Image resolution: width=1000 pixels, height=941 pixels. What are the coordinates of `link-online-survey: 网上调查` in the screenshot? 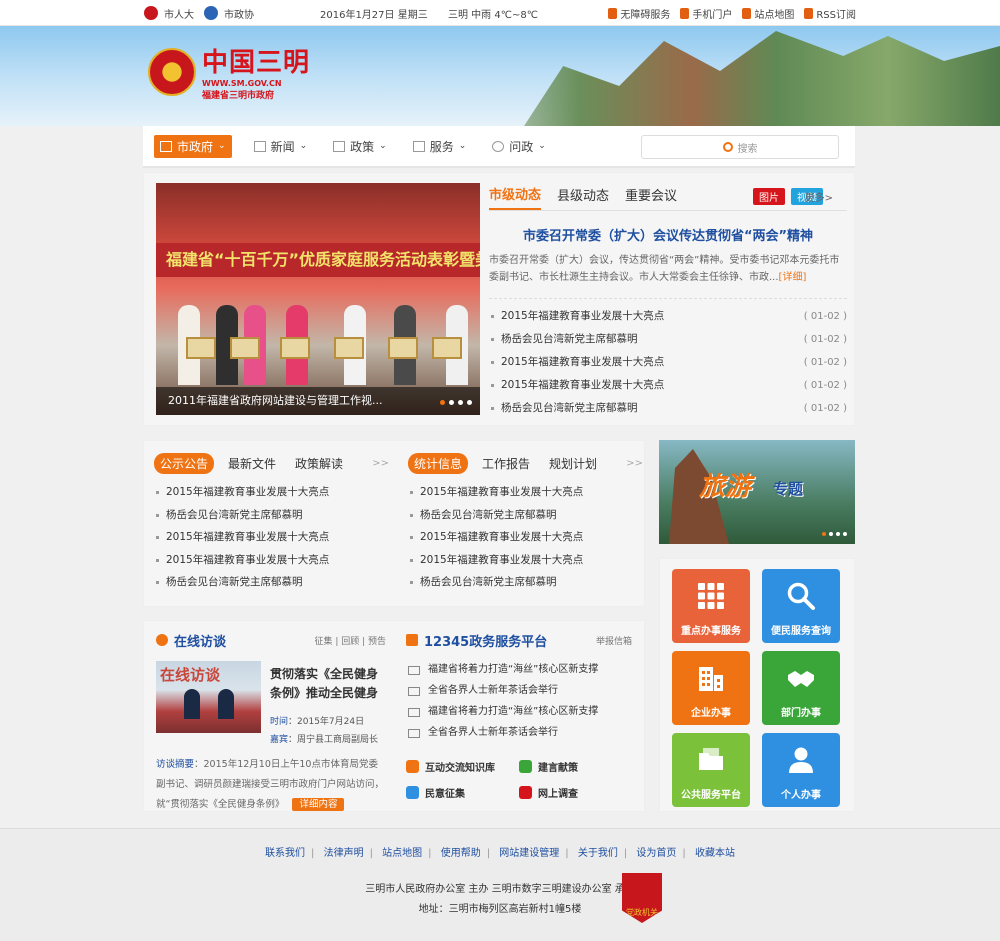 It's located at (575, 792).